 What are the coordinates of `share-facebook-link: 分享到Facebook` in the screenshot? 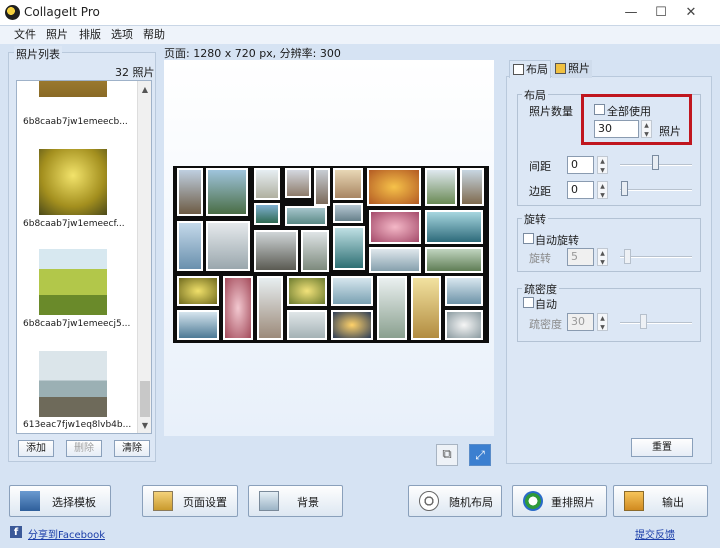 It's located at (66, 533).